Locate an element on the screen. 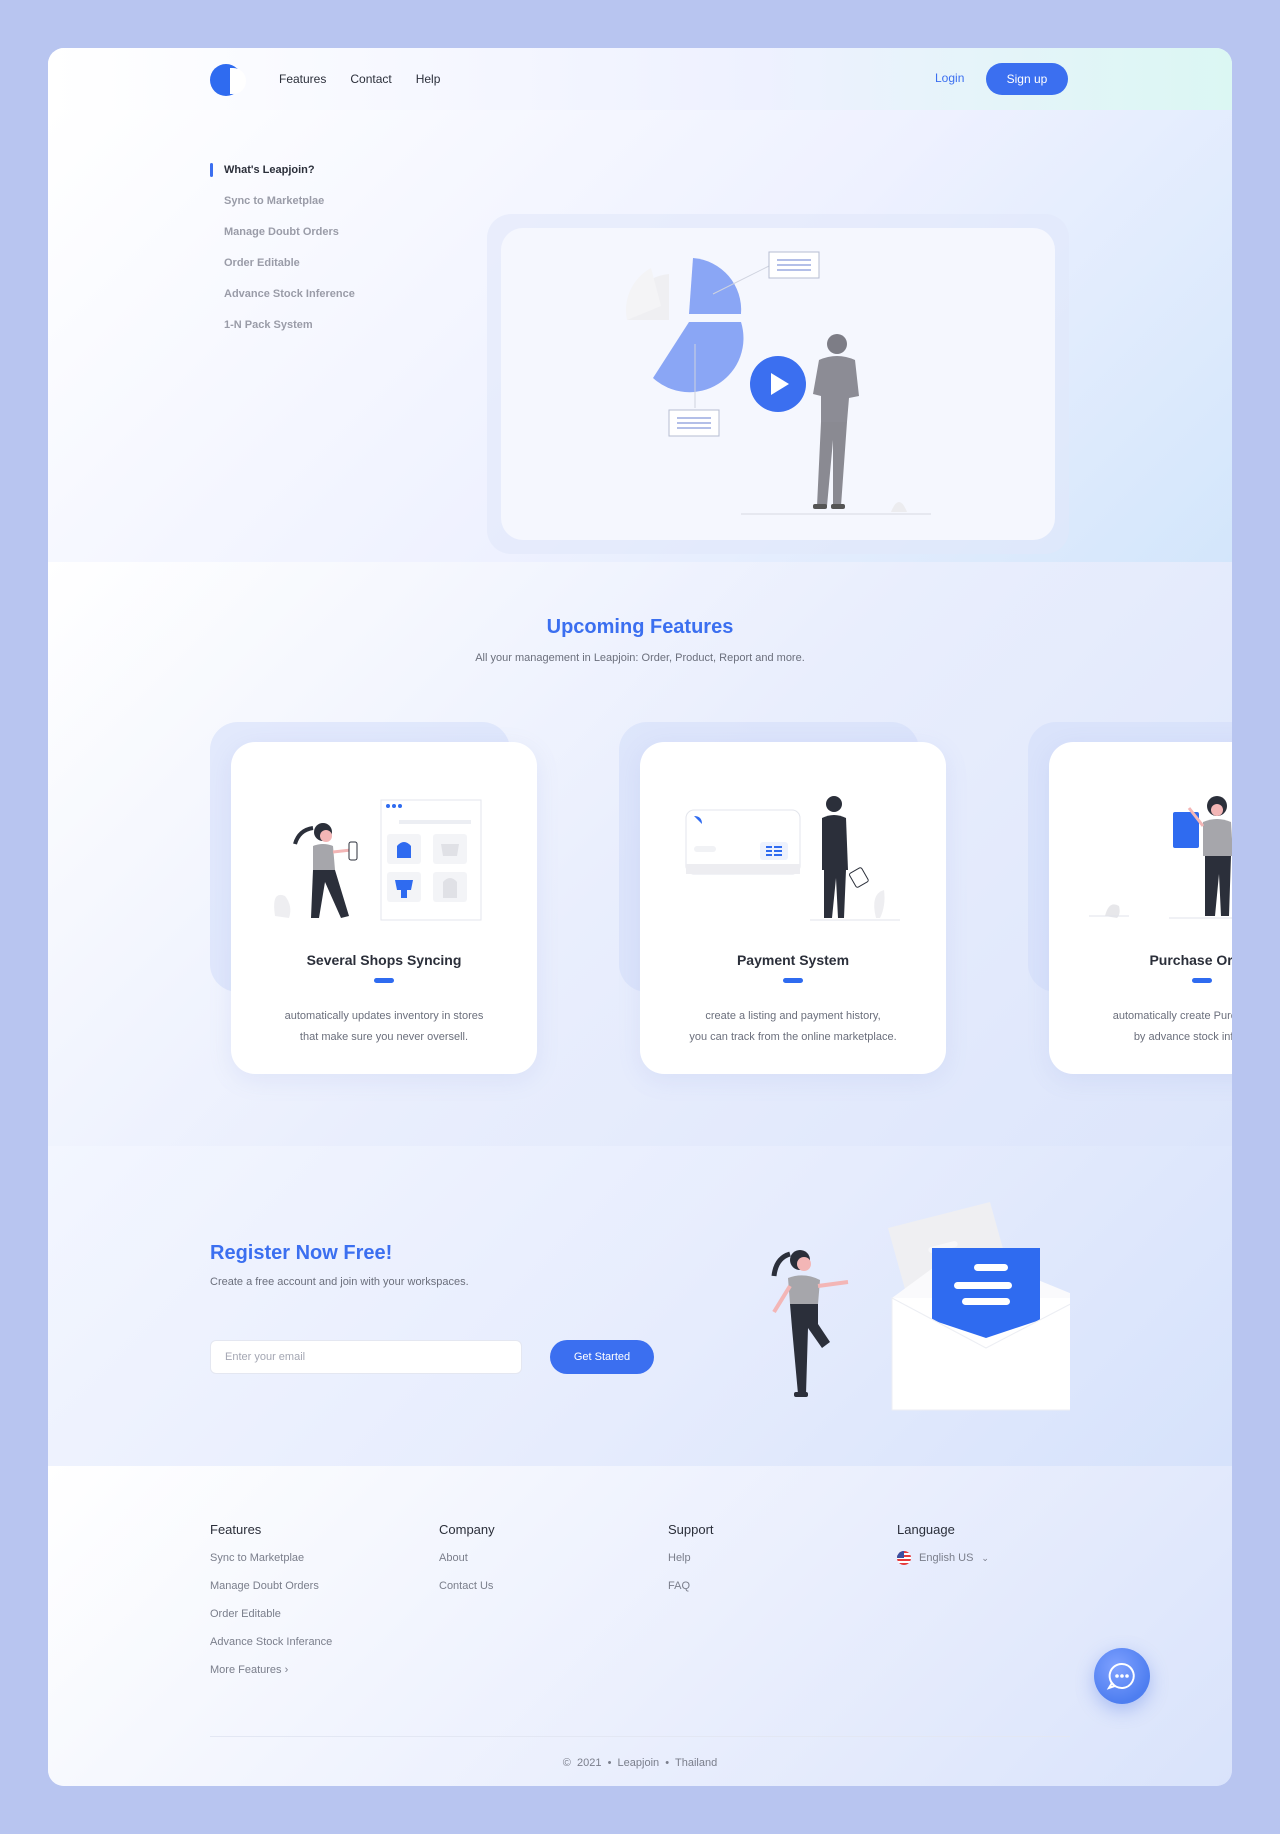 This screenshot has height=1834, width=1280. footer-heading: Company is located at coordinates (467, 1529).